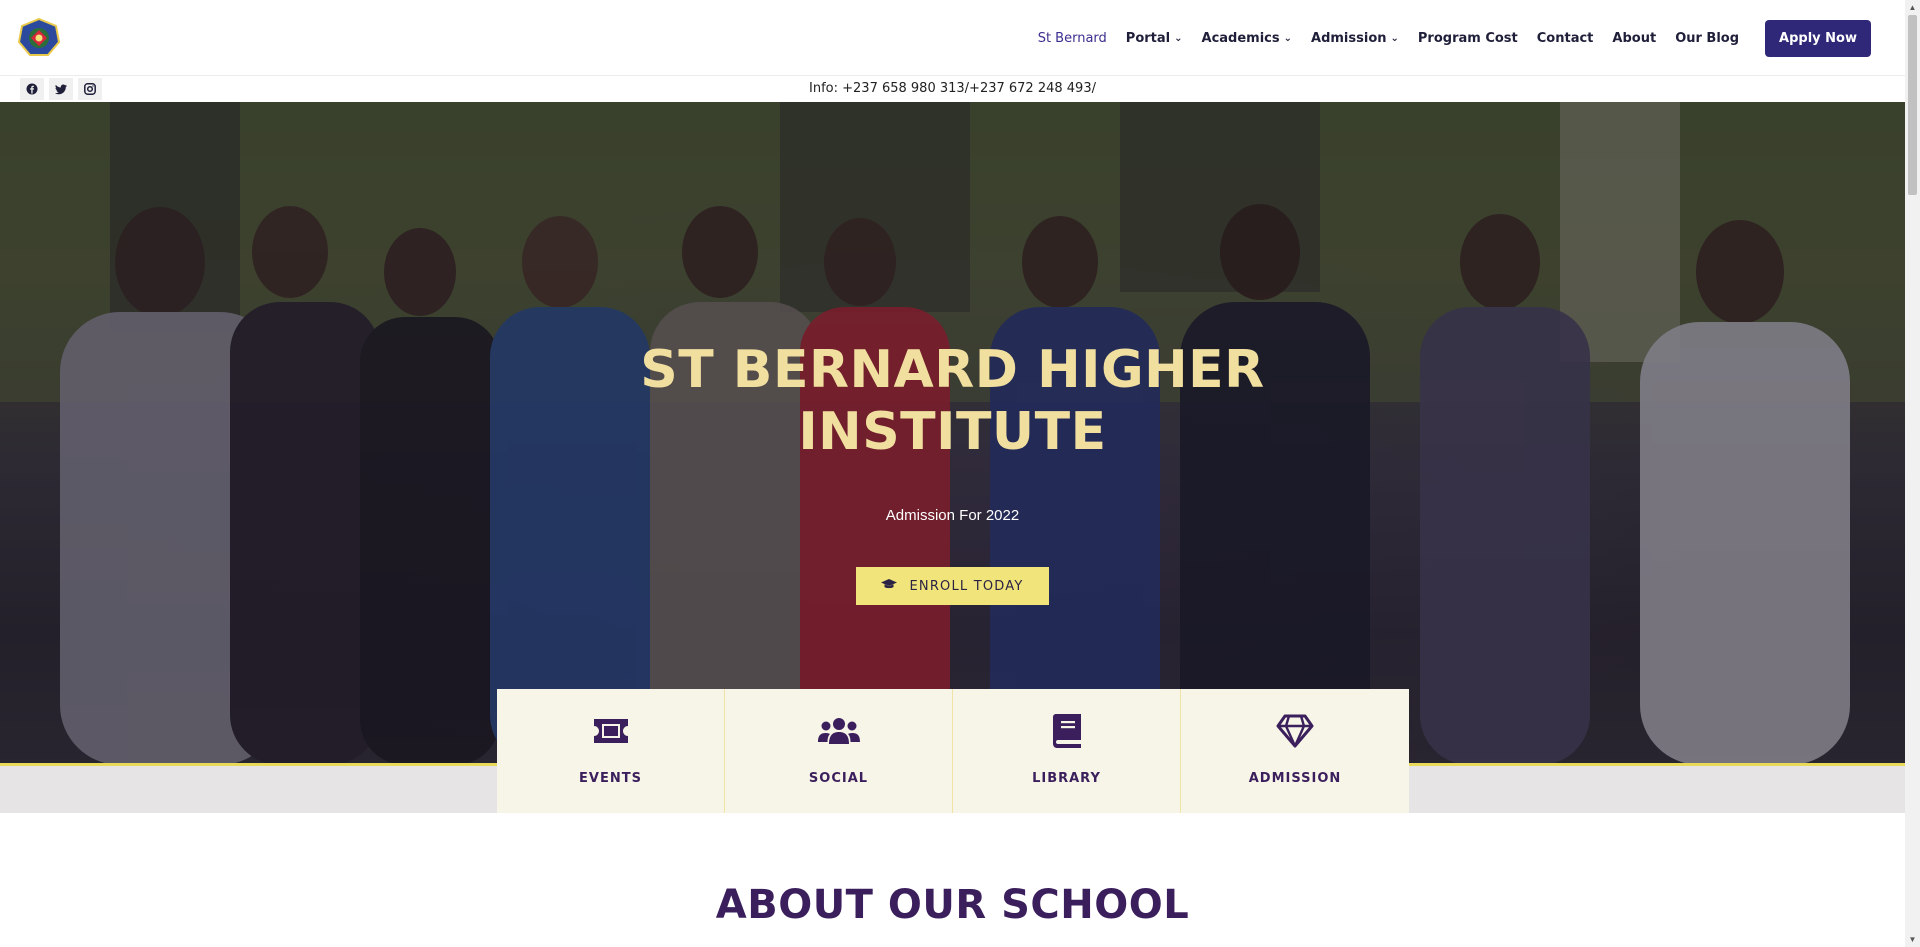  Describe the element at coordinates (39, 37) in the screenshot. I see `school-logo` at that location.